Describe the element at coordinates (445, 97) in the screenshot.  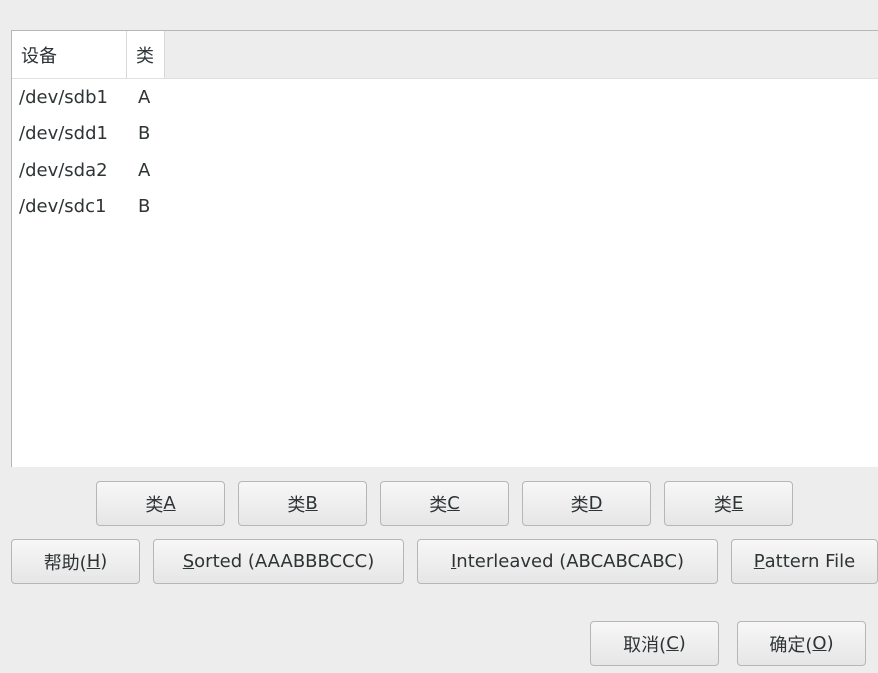
I see `table-row: /dev/sdb1 A` at that location.